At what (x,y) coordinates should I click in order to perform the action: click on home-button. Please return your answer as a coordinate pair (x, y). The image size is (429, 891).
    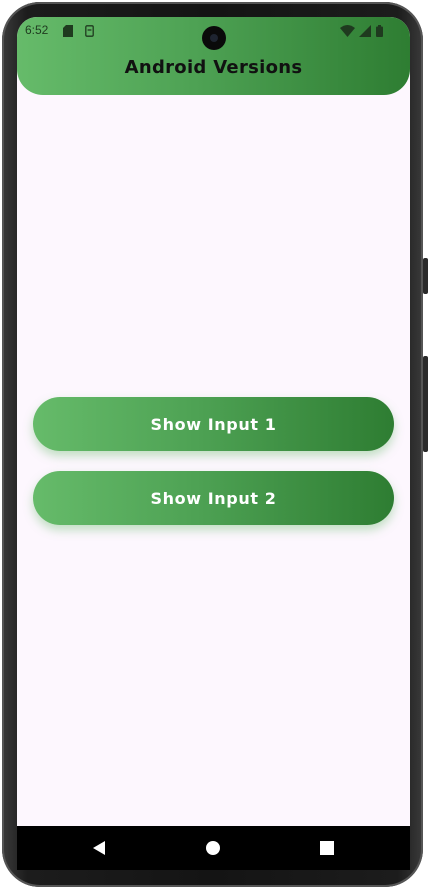
    Looking at the image, I should click on (213, 848).